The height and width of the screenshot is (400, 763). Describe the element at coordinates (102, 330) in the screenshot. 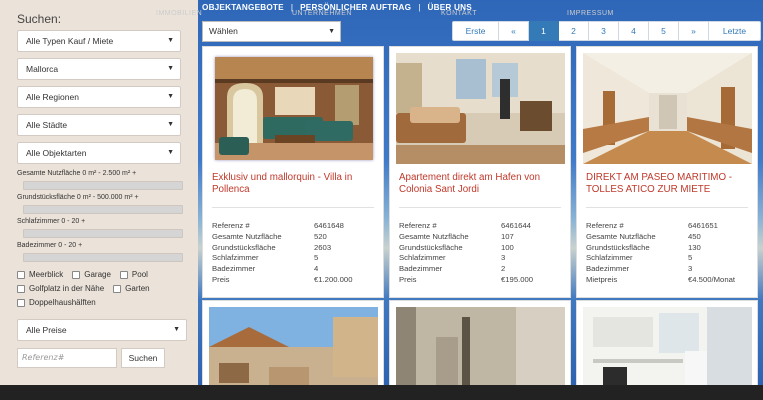

I see `price-select: Alle Preise ▼` at that location.